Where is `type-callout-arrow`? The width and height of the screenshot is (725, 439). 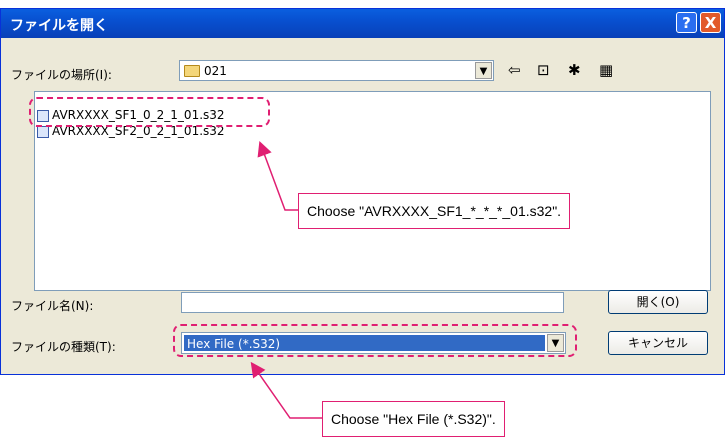 type-callout-arrow is located at coordinates (286, 390).